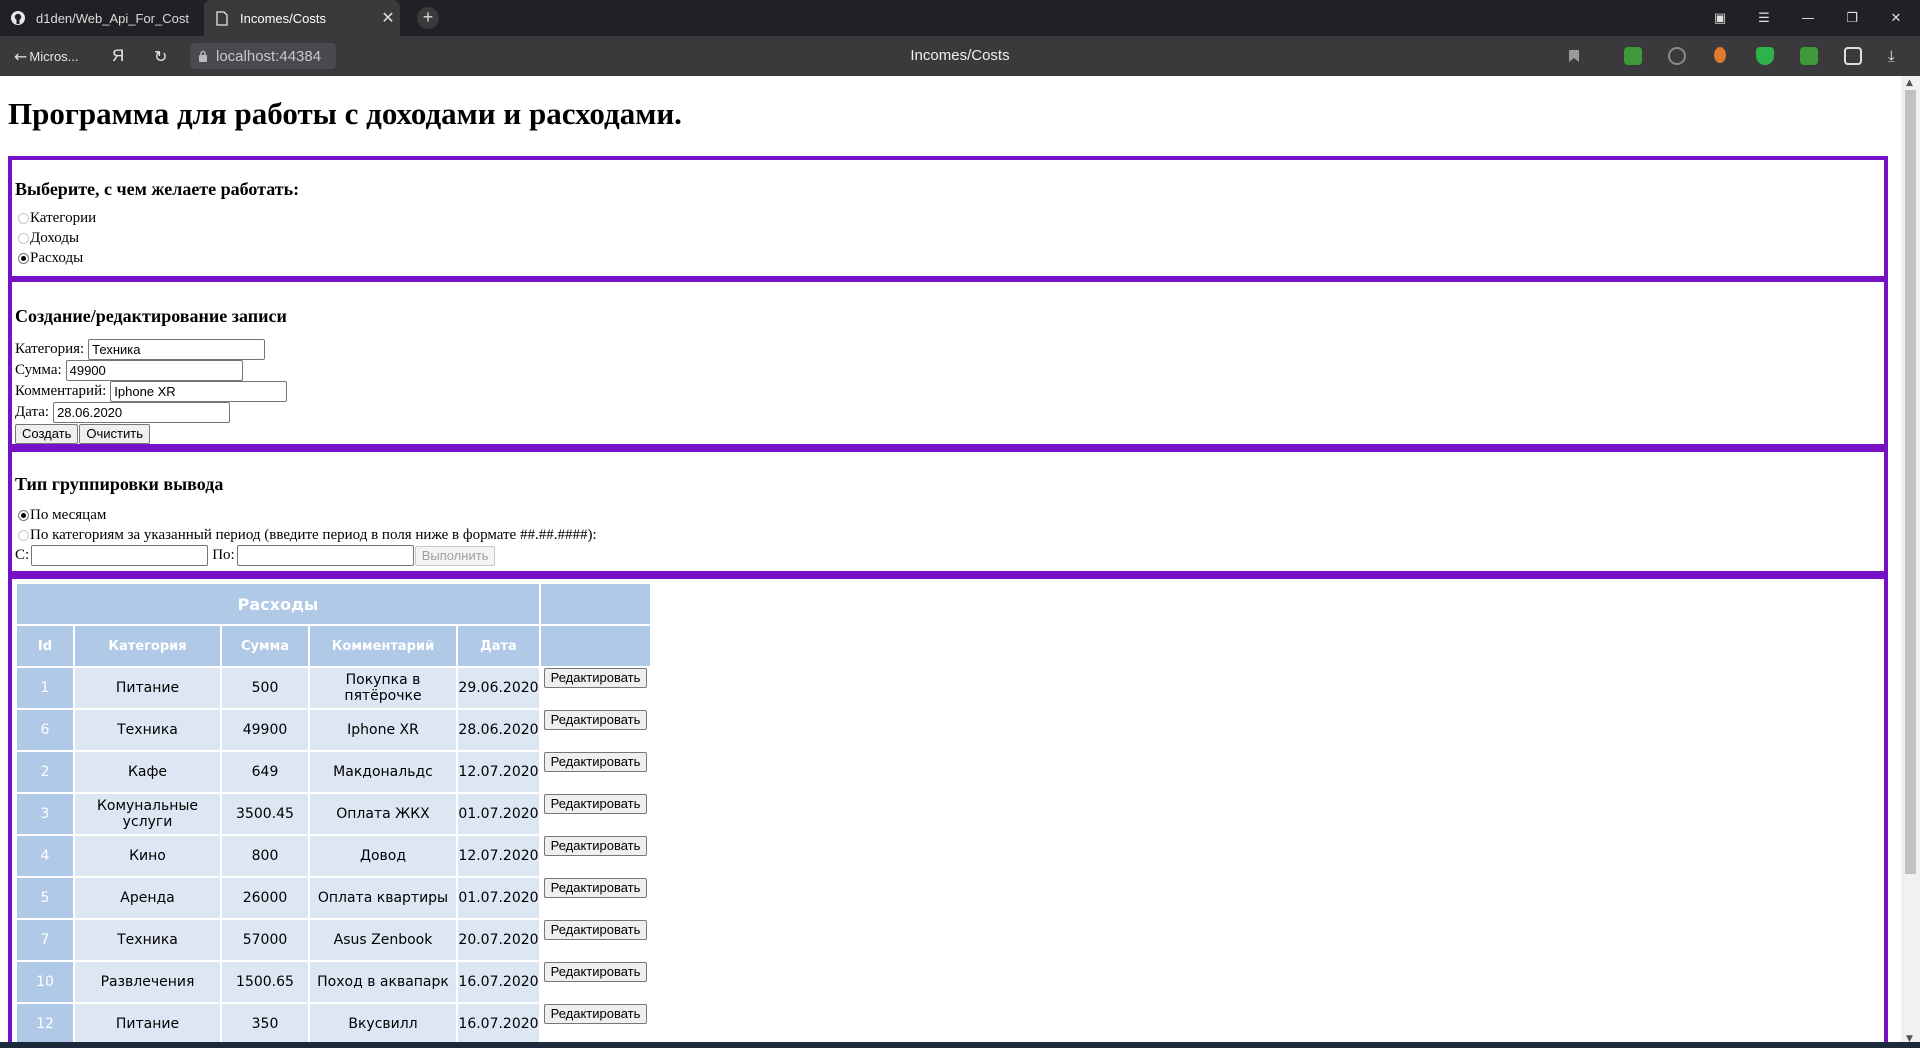 Image resolution: width=1920 pixels, height=1048 pixels. What do you see at coordinates (147, 856) in the screenshot?
I see `cell-category: Кино` at bounding box center [147, 856].